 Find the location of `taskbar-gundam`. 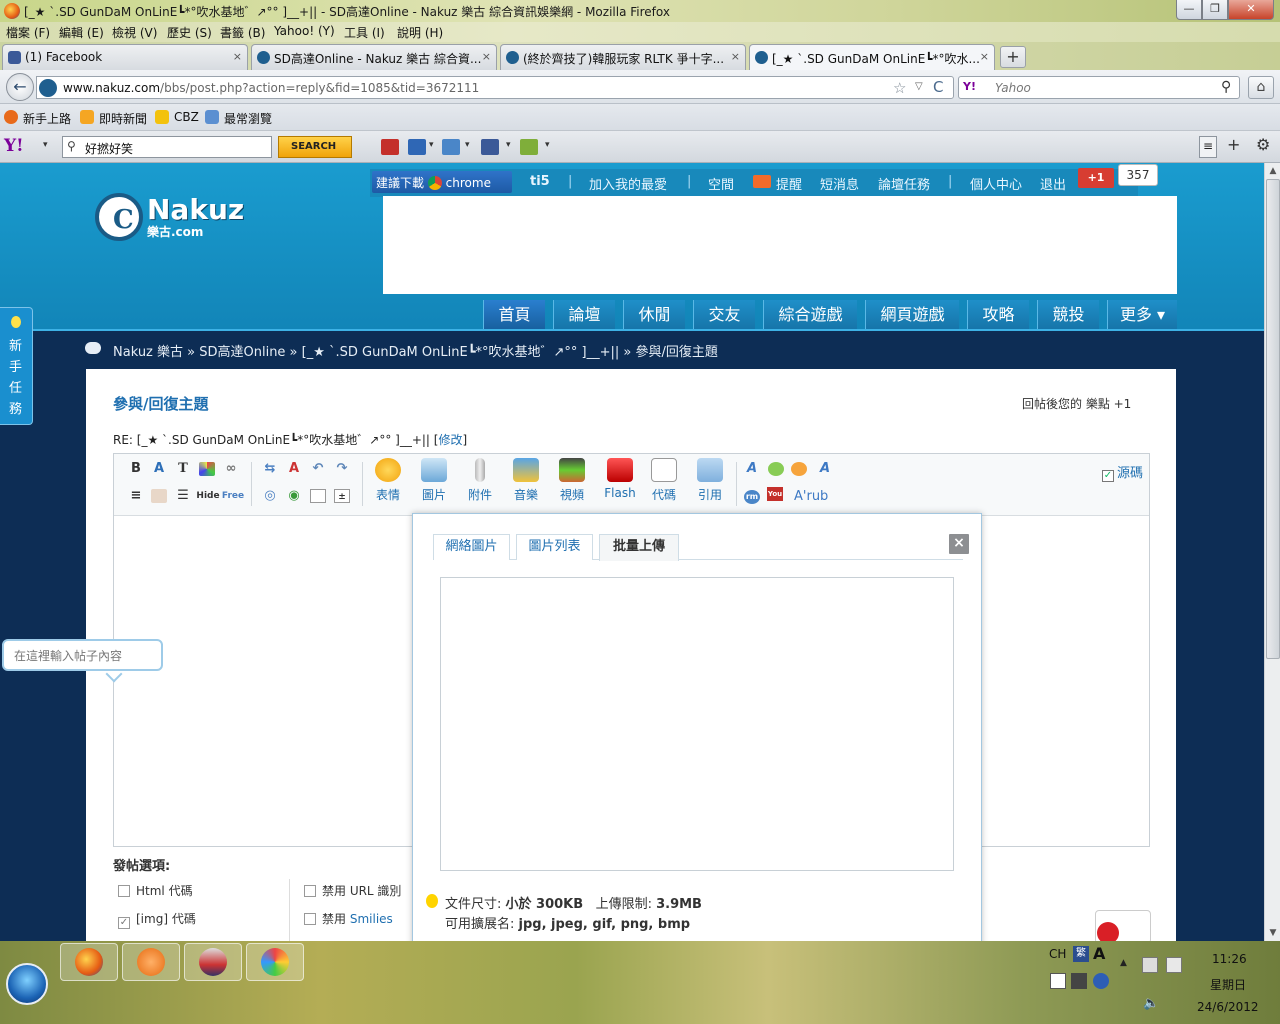

taskbar-gundam is located at coordinates (213, 962).